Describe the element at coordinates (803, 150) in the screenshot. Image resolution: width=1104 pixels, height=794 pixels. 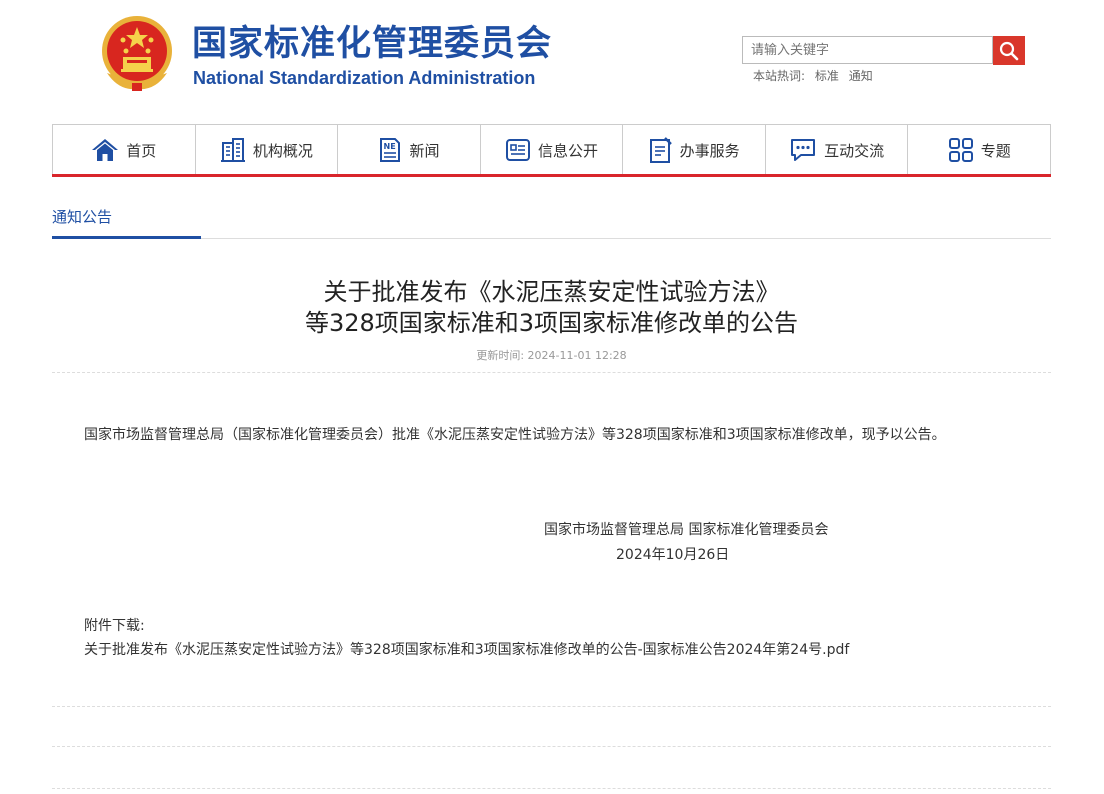
I see `chat-icon` at that location.